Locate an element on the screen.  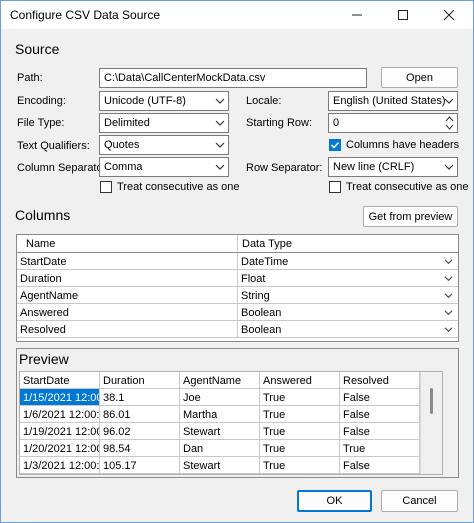
locale-select: English (United States) is located at coordinates (393, 101).